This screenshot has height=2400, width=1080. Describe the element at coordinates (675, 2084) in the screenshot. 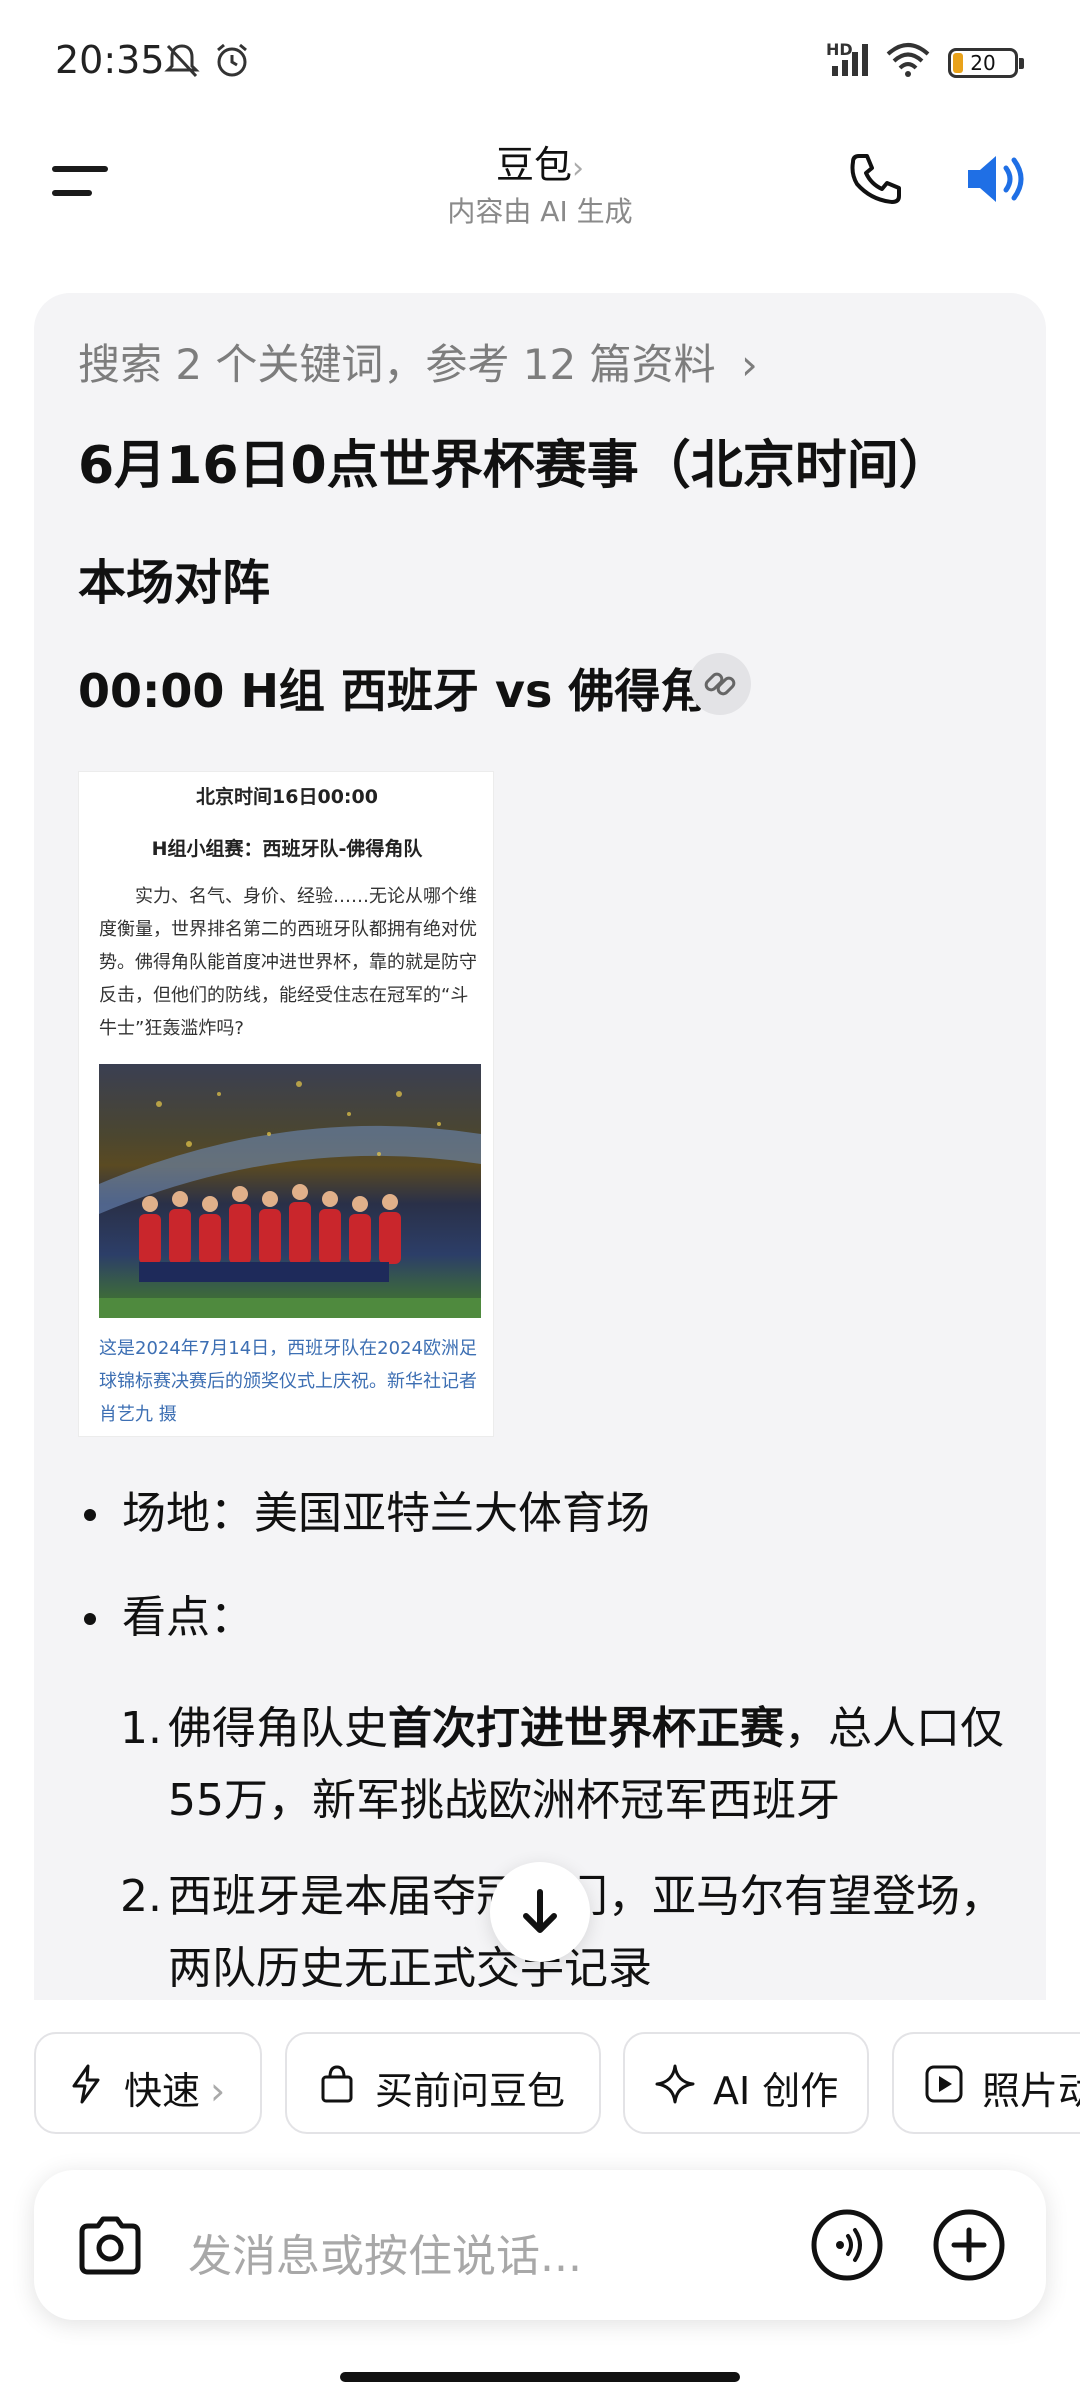

I see `sparkle-icon` at that location.